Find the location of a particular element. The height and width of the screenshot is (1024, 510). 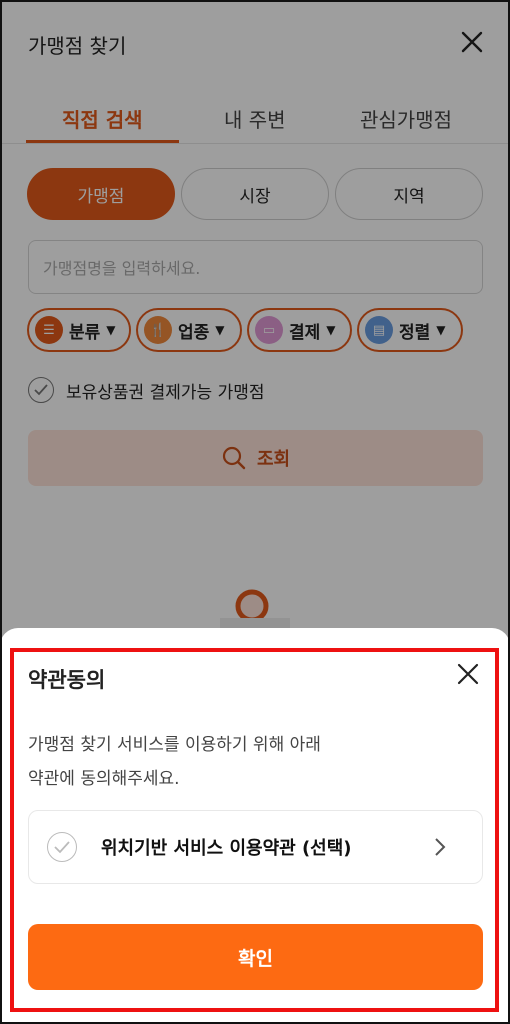

terms-item-label: 위치기반 서비스 이용약관 (선택) is located at coordinates (226, 848).